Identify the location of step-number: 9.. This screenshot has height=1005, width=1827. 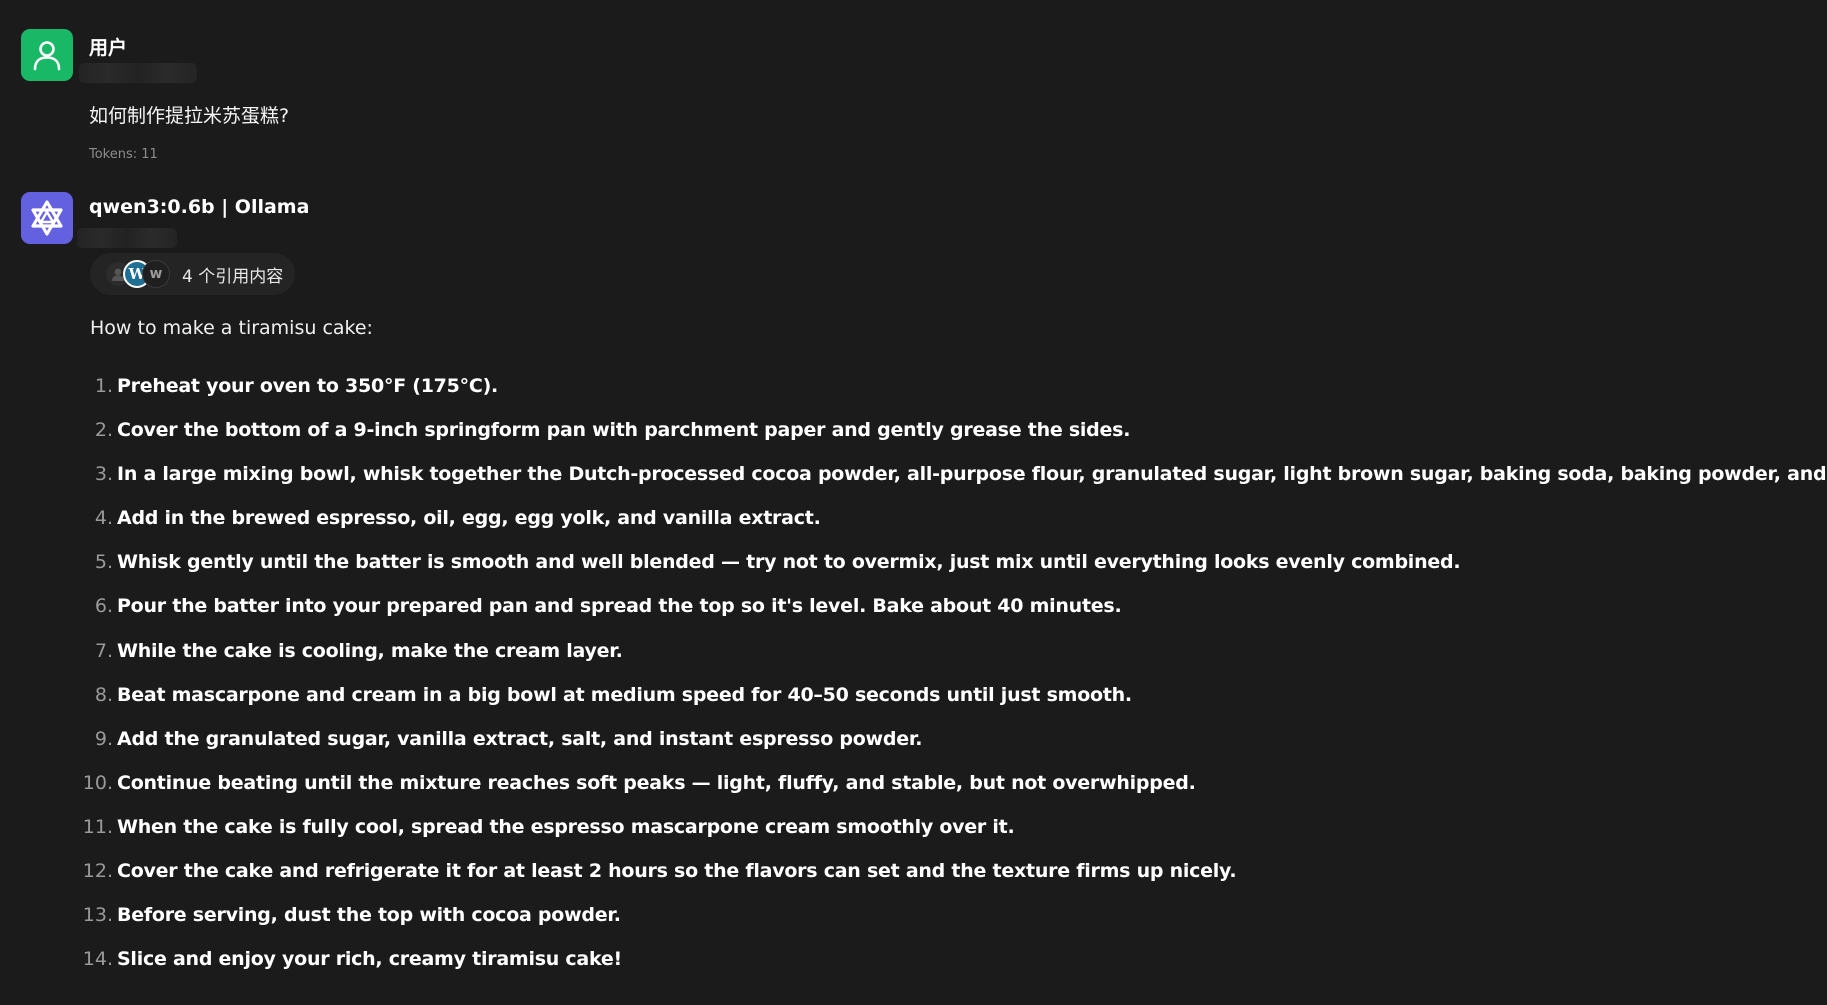
(103, 738).